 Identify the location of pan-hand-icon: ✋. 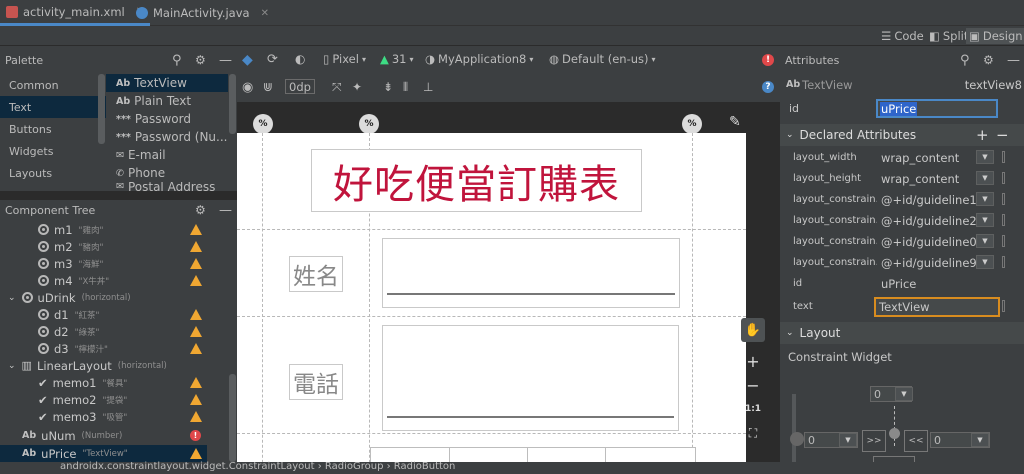
(753, 330).